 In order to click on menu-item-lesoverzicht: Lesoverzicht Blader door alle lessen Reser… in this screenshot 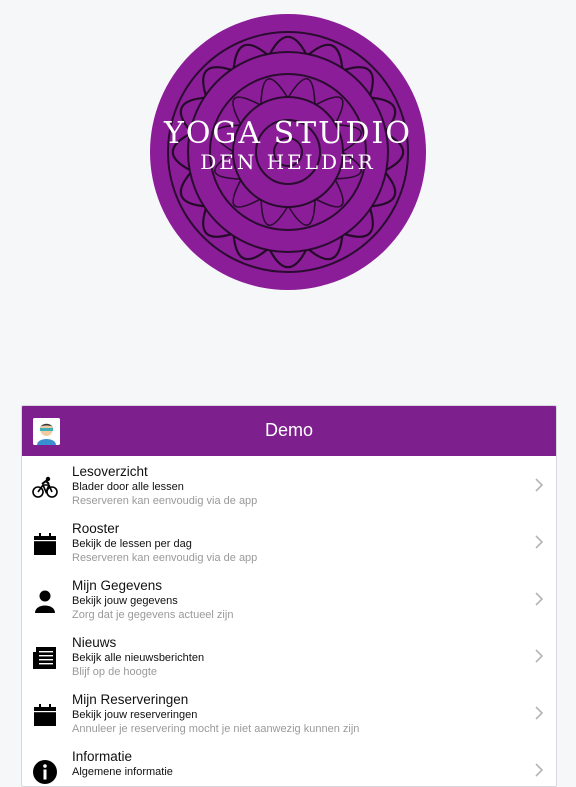, I will do `click(289, 485)`.